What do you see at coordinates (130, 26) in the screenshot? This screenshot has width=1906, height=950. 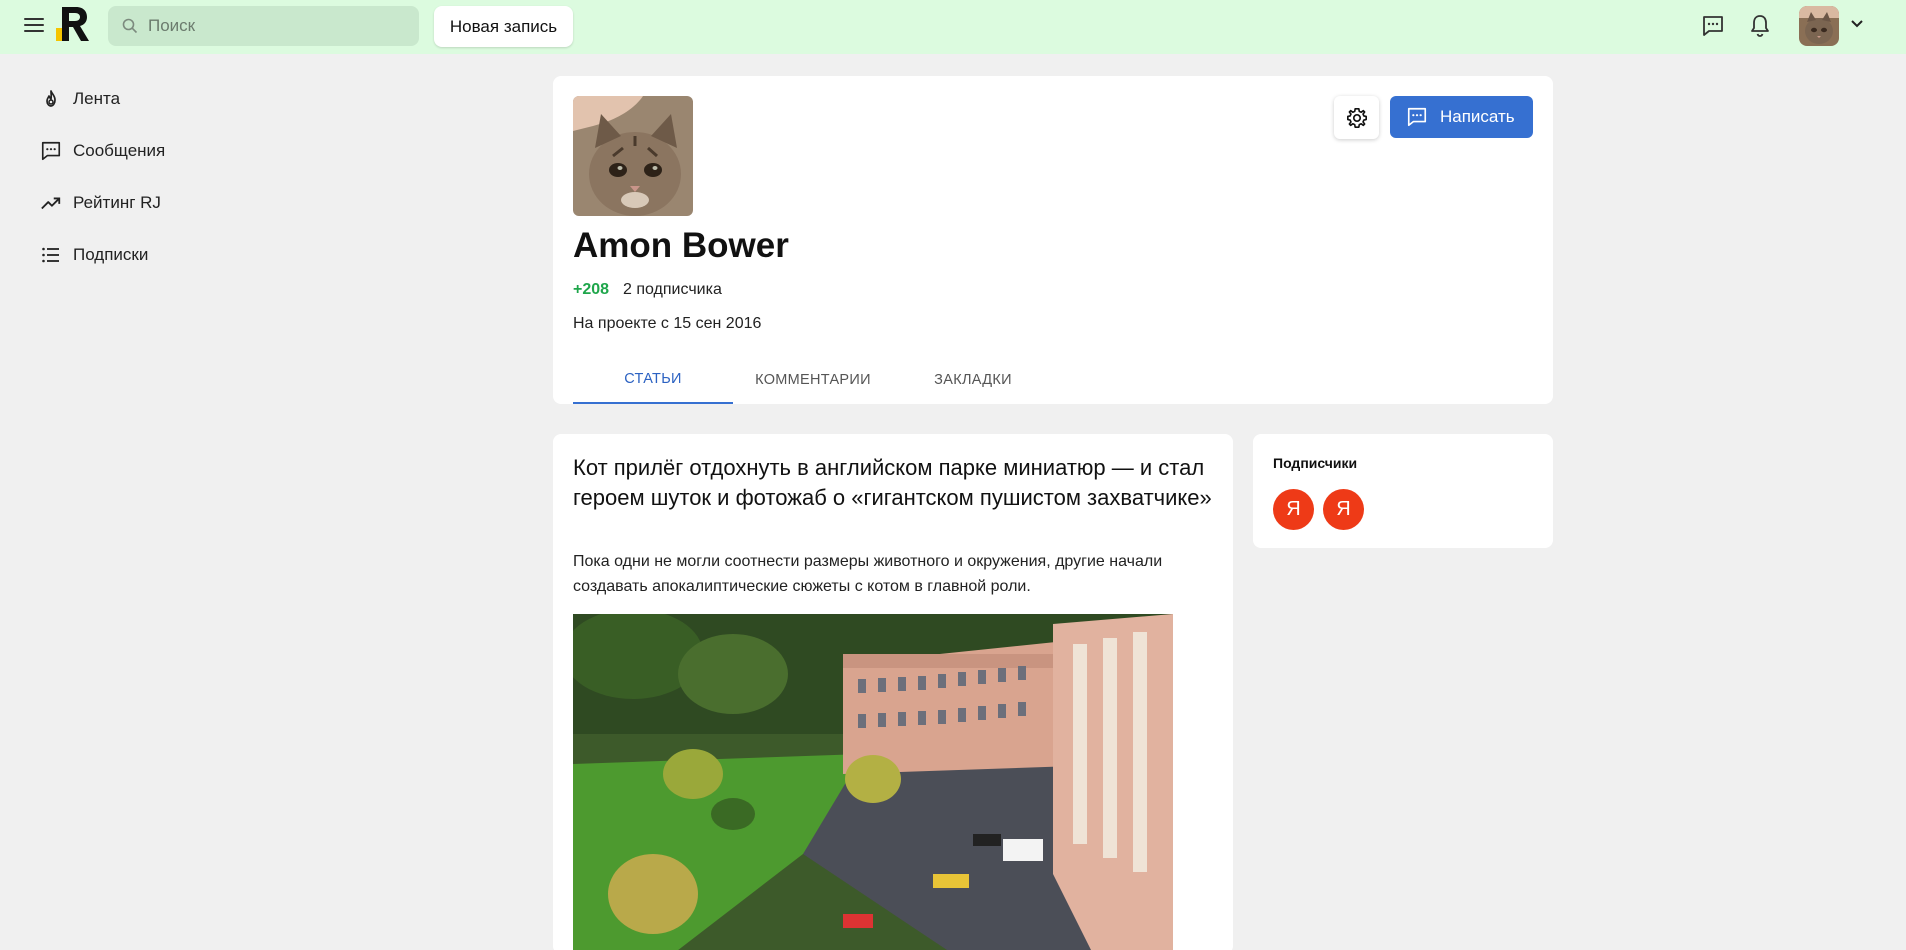 I see `search-icon` at bounding box center [130, 26].